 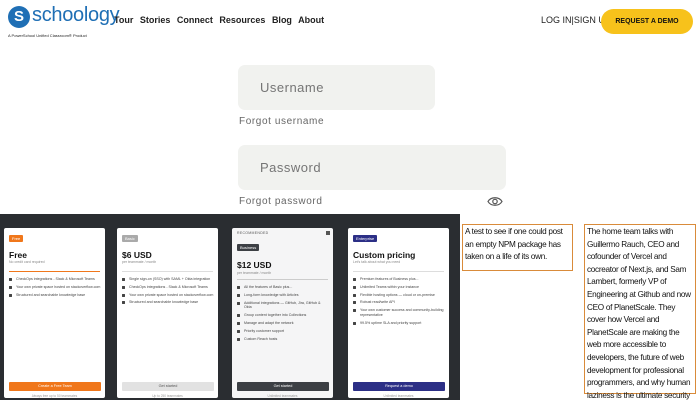 I want to click on plan-price: $12 USD, so click(x=254, y=265).